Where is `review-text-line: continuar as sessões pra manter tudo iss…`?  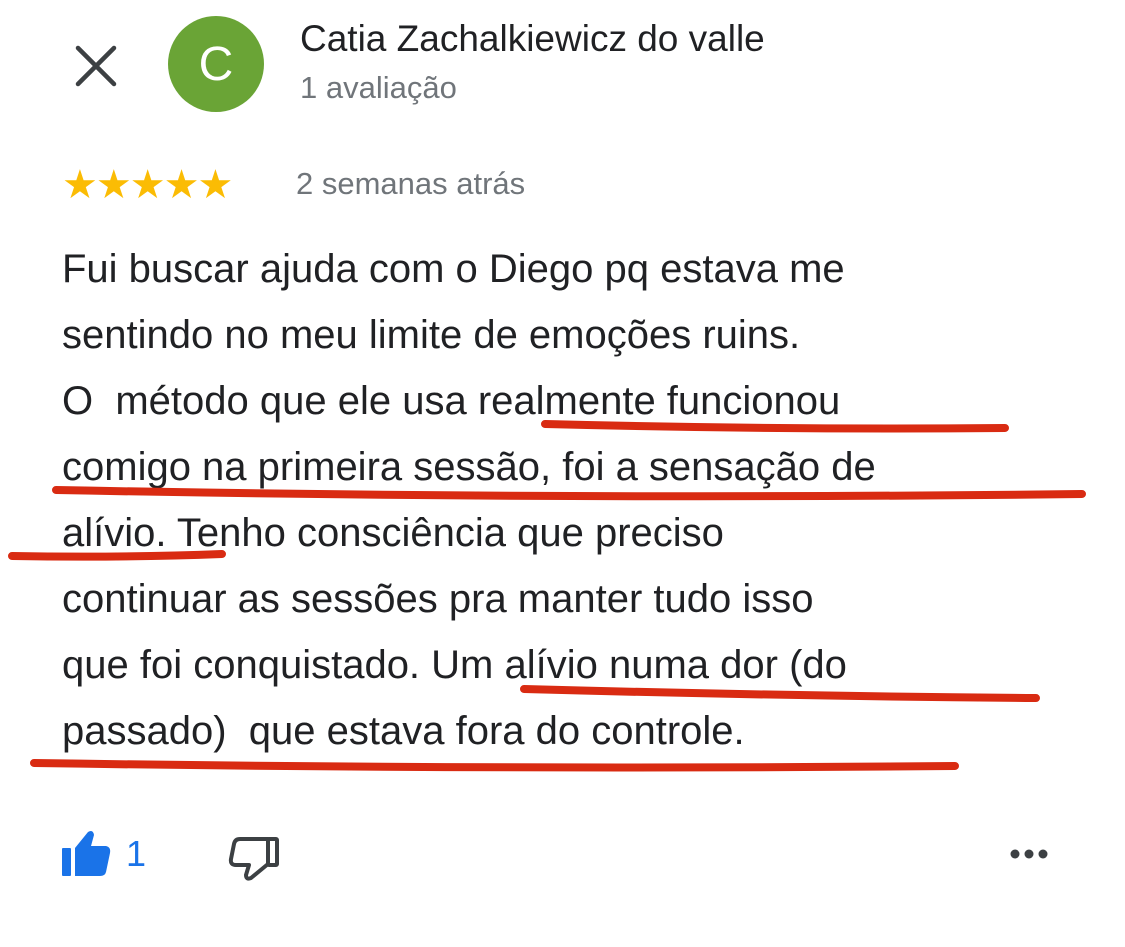
review-text-line: continuar as sessões pra manter tudo iss… is located at coordinates (438, 599).